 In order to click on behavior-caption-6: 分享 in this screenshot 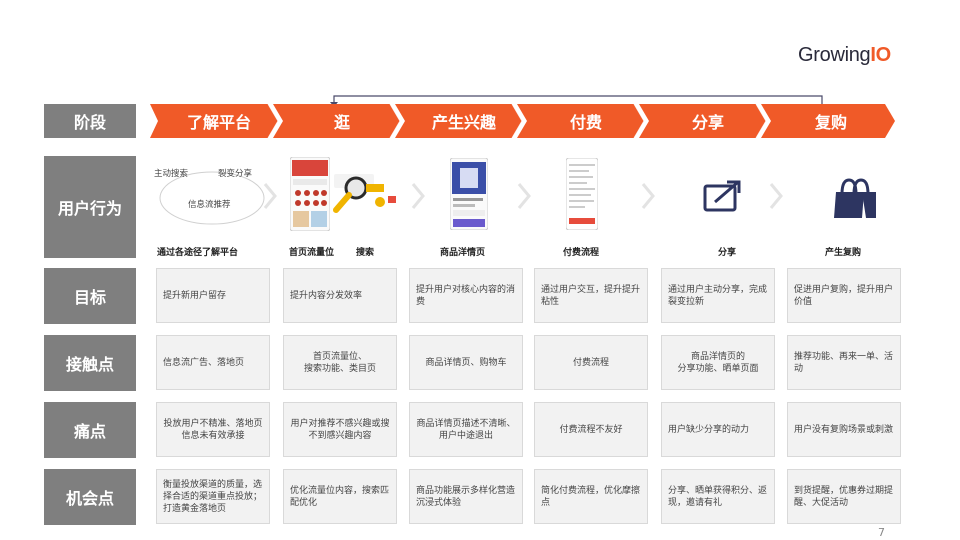, I will do `click(727, 253)`.